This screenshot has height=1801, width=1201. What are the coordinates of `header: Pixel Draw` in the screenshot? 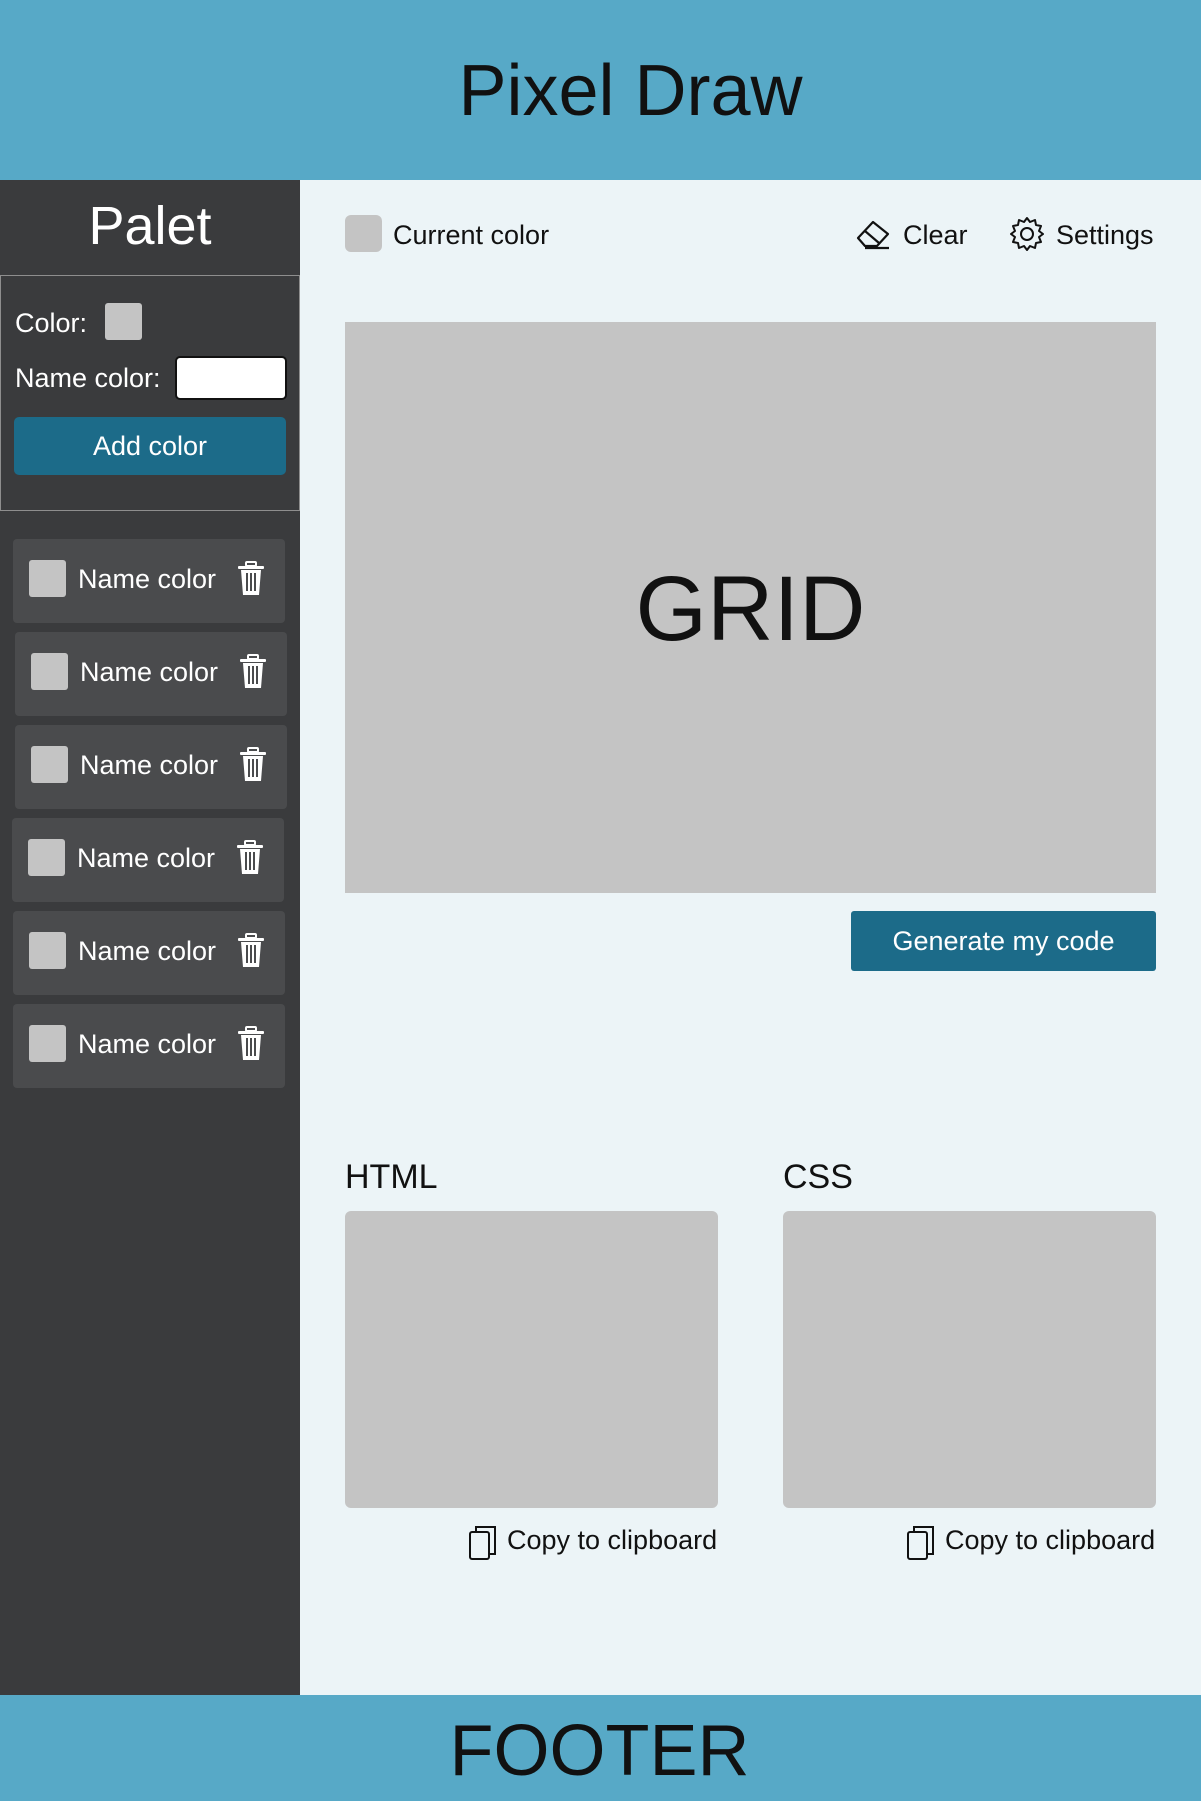 It's located at (600, 90).